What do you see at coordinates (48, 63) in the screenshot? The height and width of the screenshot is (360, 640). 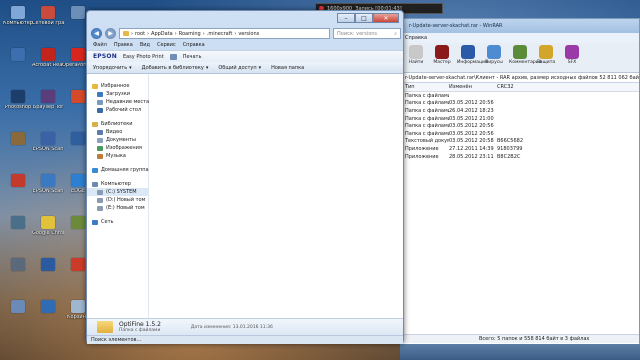 I see `desktop-icon: Acrobat Reader DC` at bounding box center [48, 63].